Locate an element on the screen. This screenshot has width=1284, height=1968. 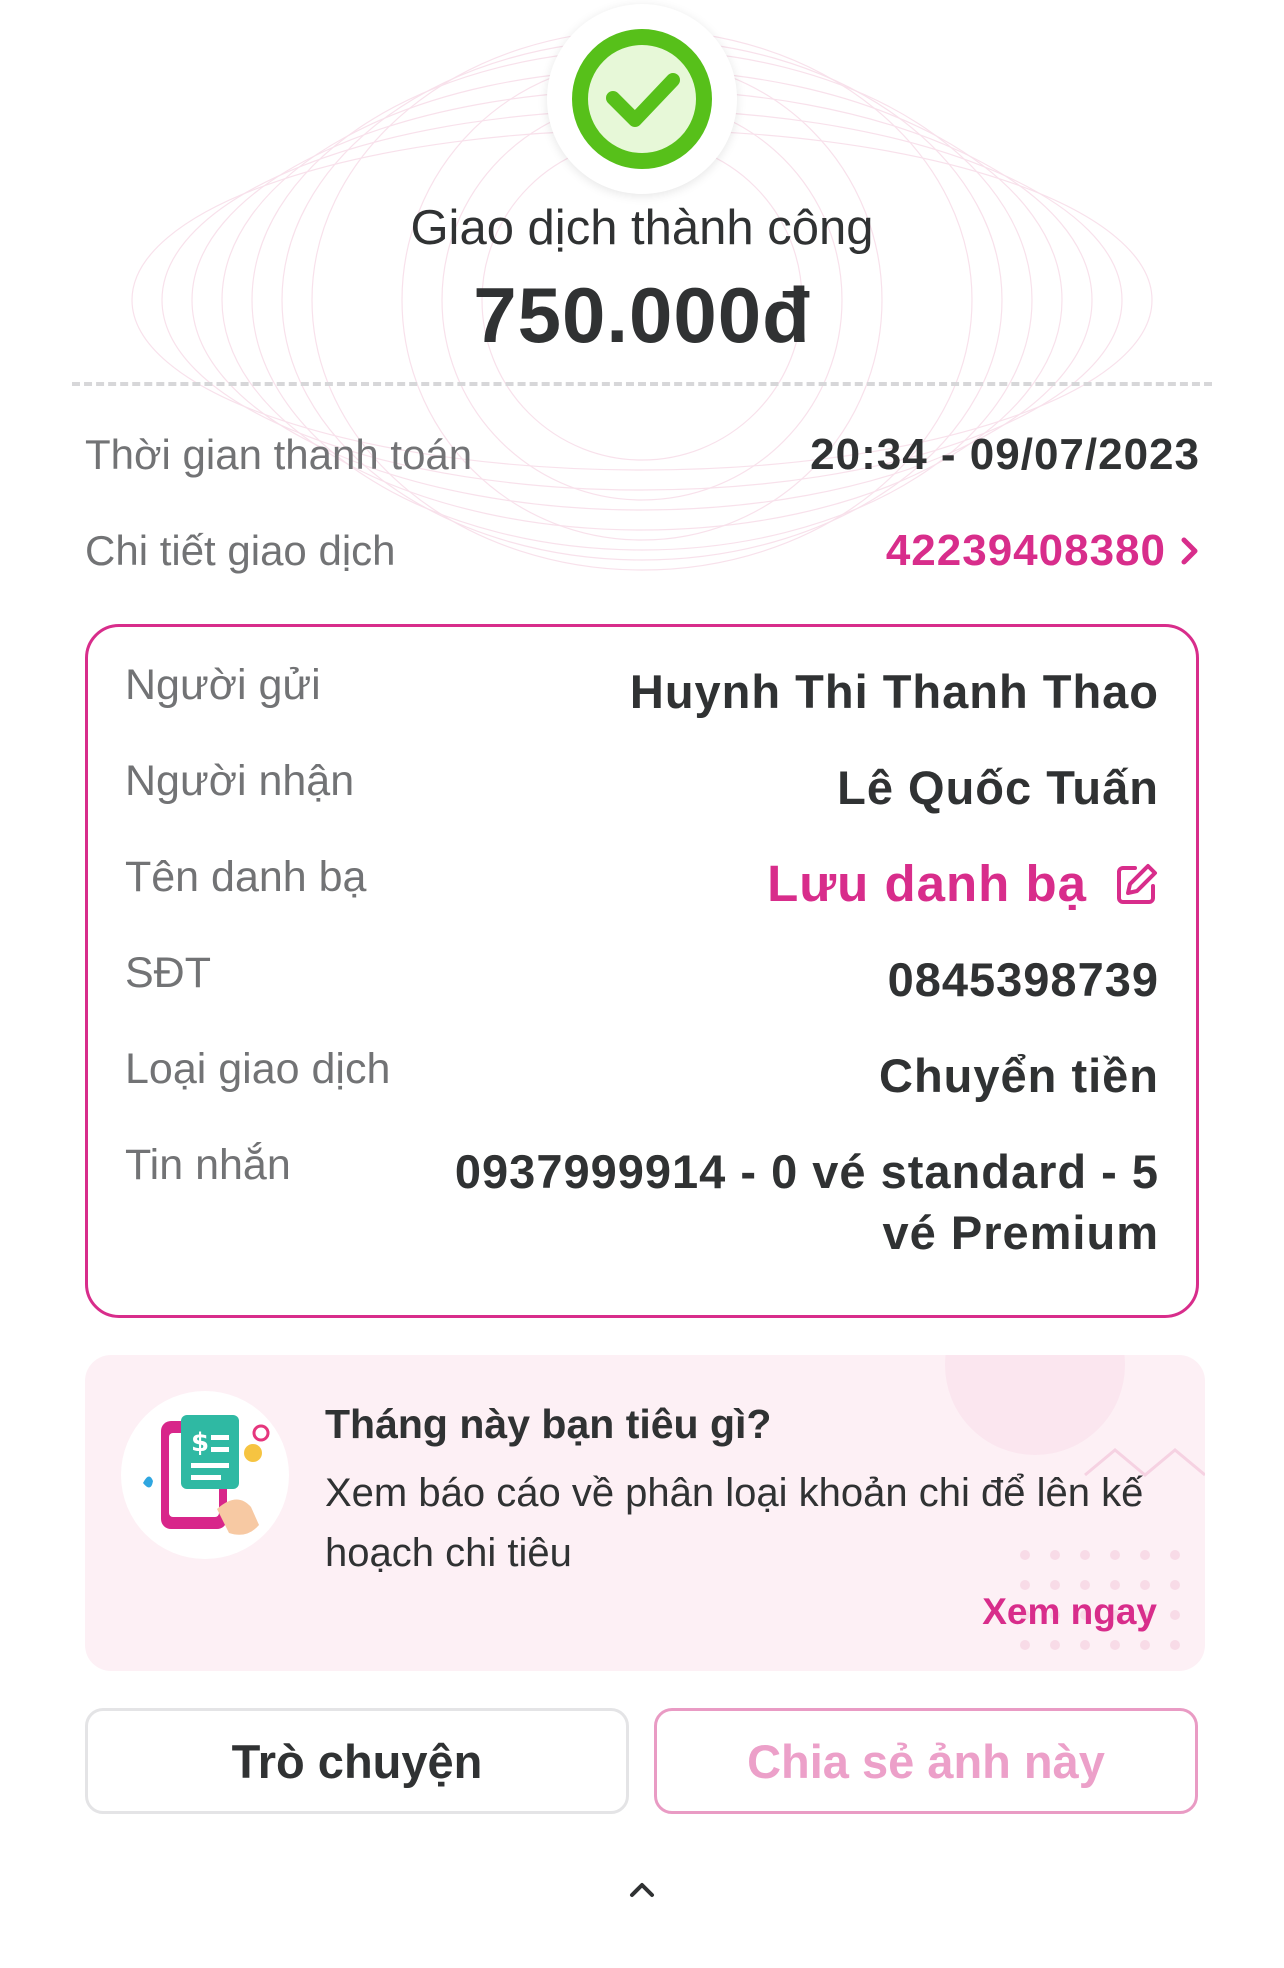
success-badge is located at coordinates (642, 99).